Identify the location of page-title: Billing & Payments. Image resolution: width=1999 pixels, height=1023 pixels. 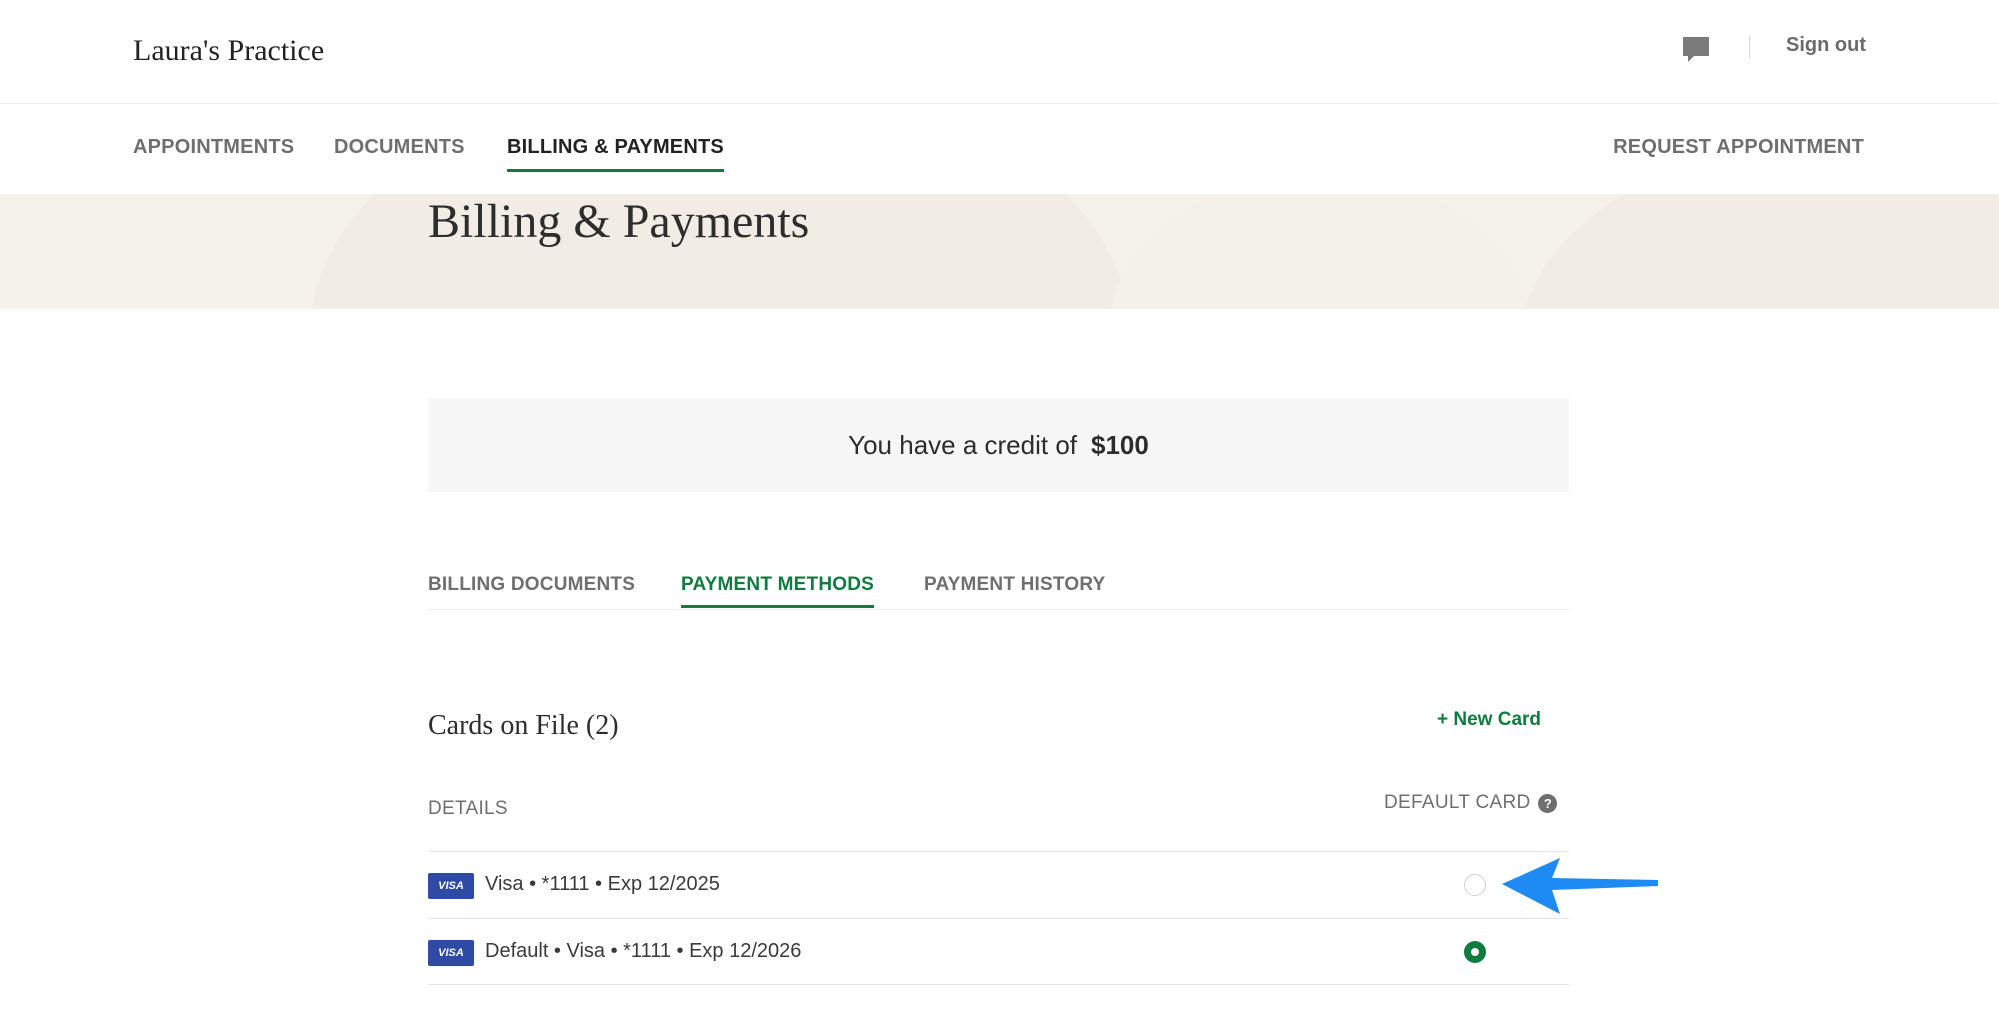
(619, 221).